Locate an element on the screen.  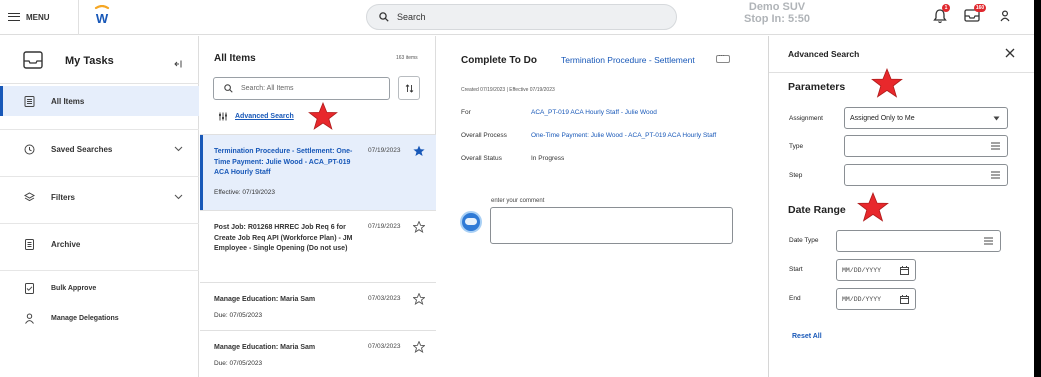
task-date: 07/19/2023 is located at coordinates (384, 150).